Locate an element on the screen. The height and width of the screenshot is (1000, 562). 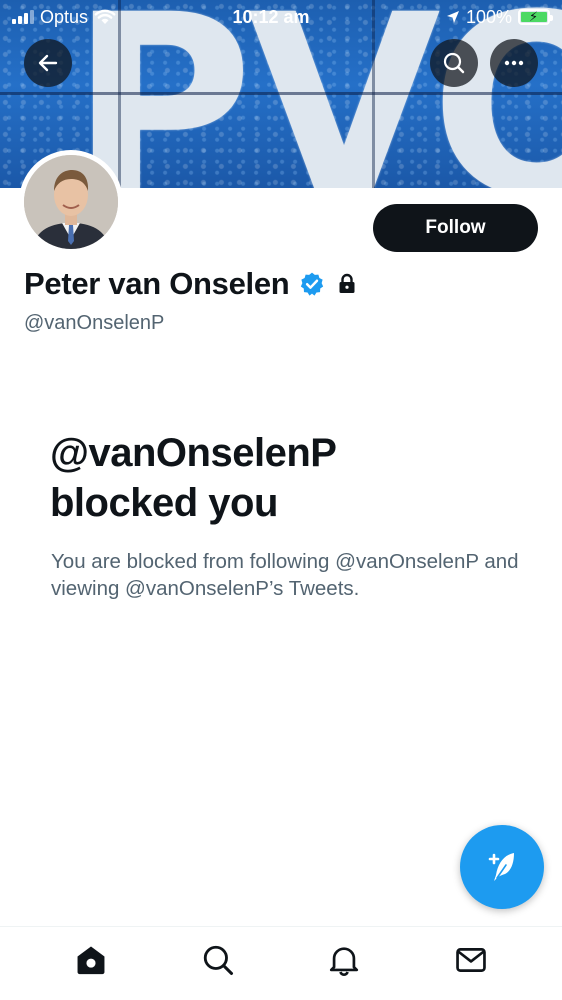
status-time: 10:12 am is located at coordinates (271, 16).